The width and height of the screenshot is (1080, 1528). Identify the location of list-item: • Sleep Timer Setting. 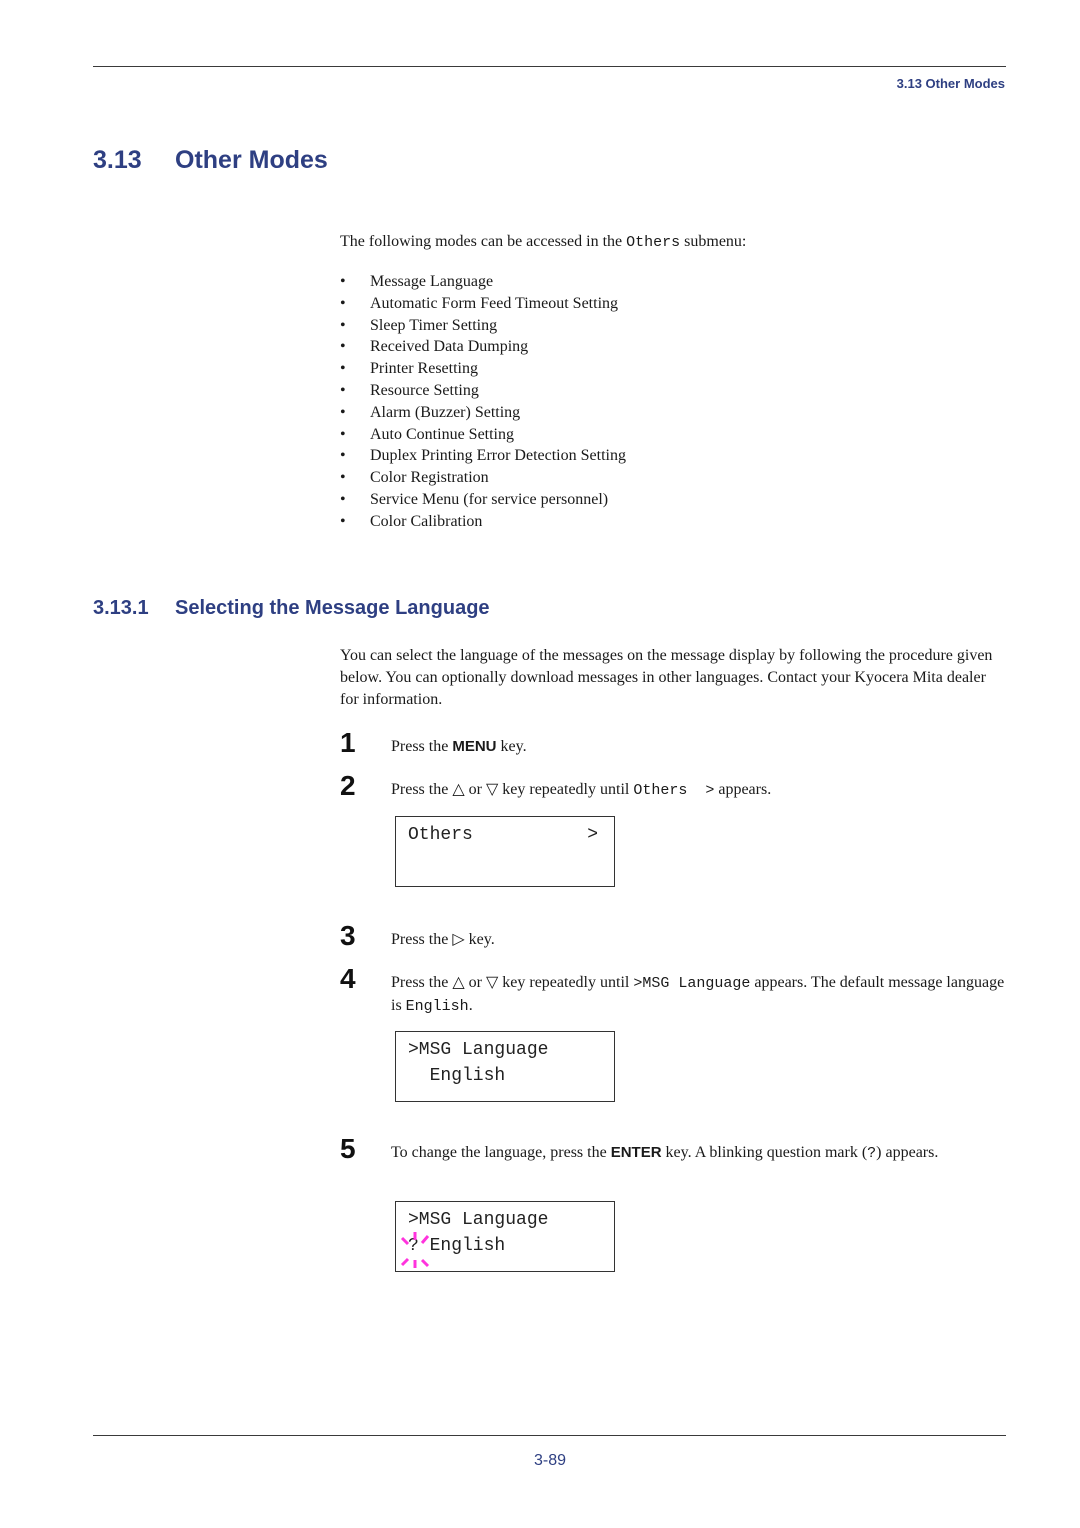
(483, 326).